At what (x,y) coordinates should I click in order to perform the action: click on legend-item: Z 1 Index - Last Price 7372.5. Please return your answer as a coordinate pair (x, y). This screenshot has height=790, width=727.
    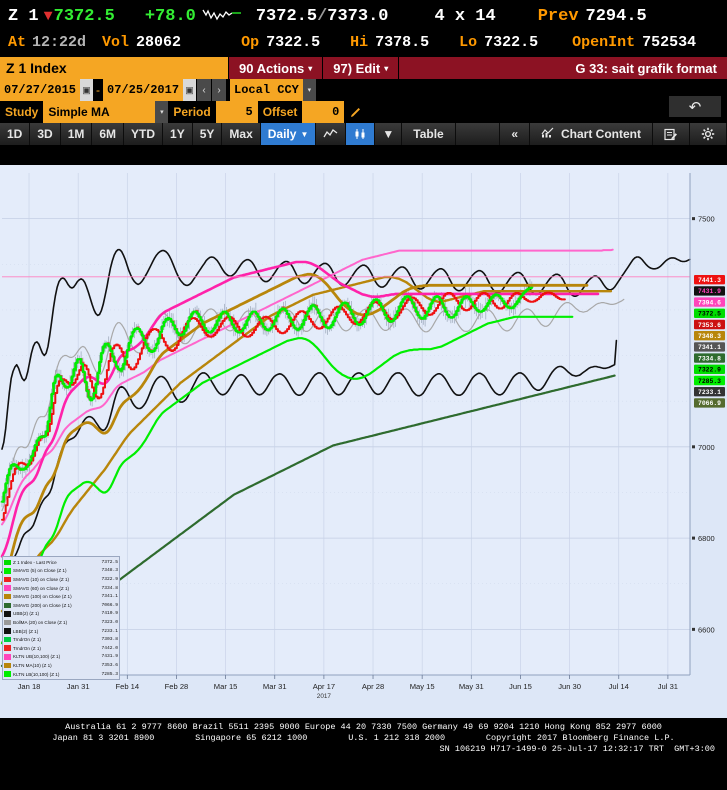
    Looking at the image, I should click on (61, 562).